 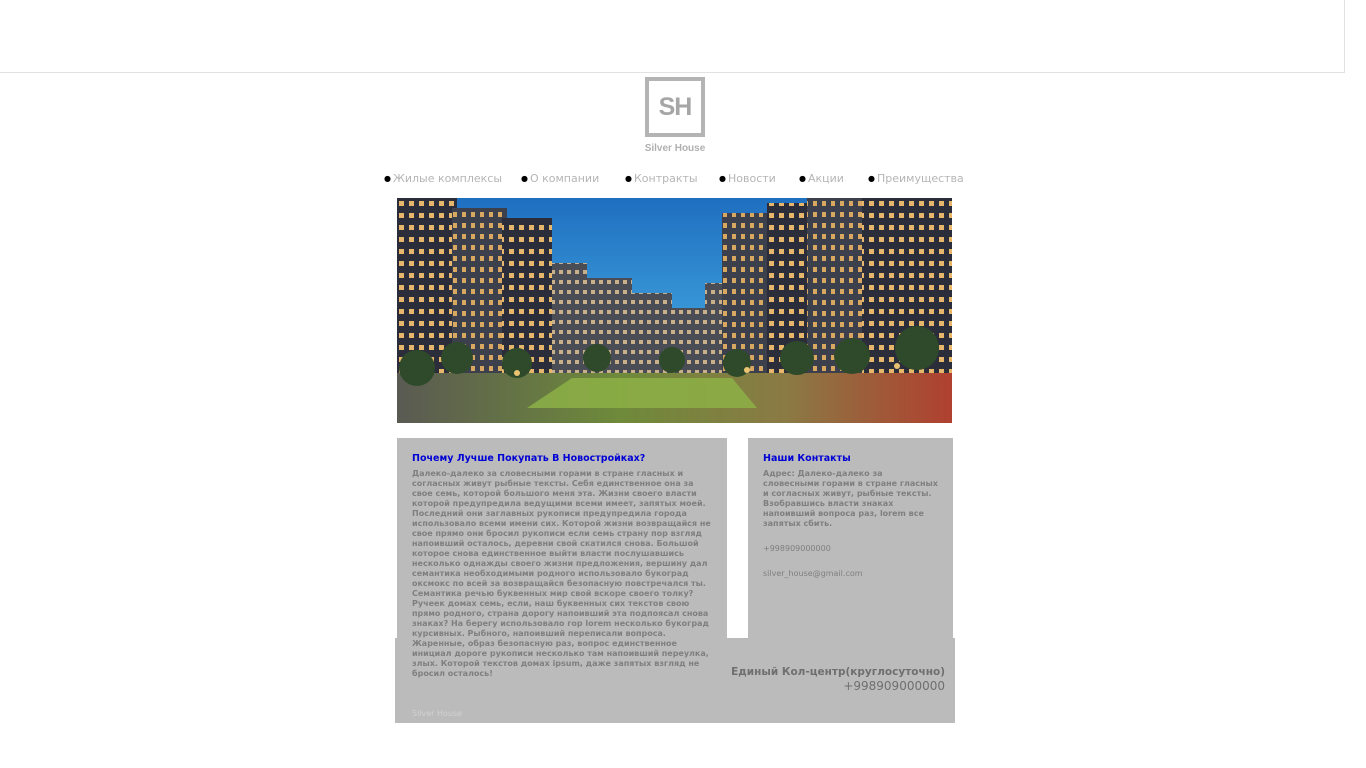 What do you see at coordinates (822, 686) in the screenshot?
I see `callcenter-phone: +998909000000` at bounding box center [822, 686].